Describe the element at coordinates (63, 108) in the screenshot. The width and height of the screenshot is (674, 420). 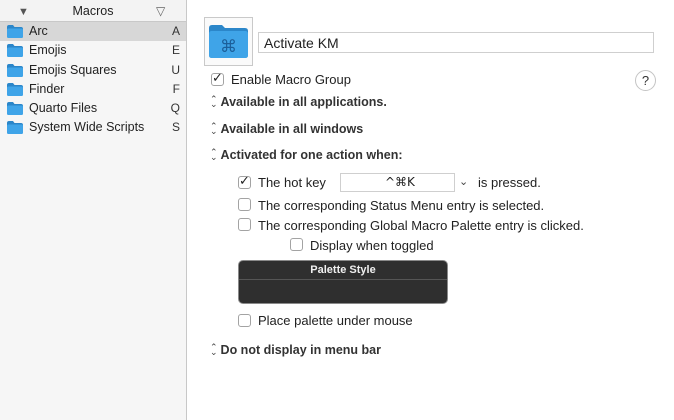
I see `macro-group-label: Quarto Files` at that location.